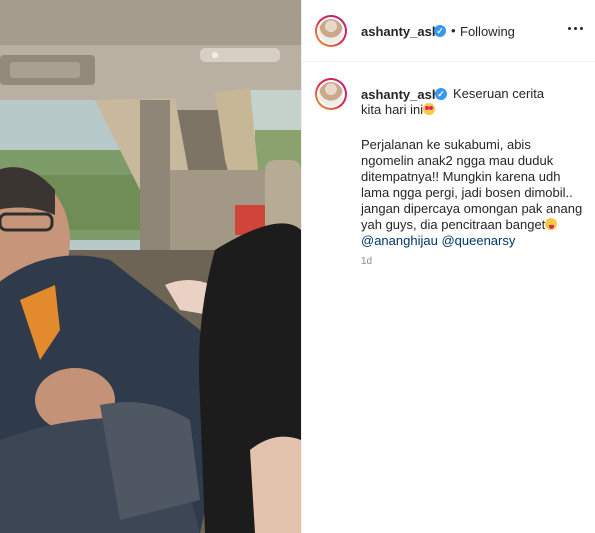 The height and width of the screenshot is (533, 595). I want to click on mention-link-ananghijau: @ananghijau, so click(399, 240).